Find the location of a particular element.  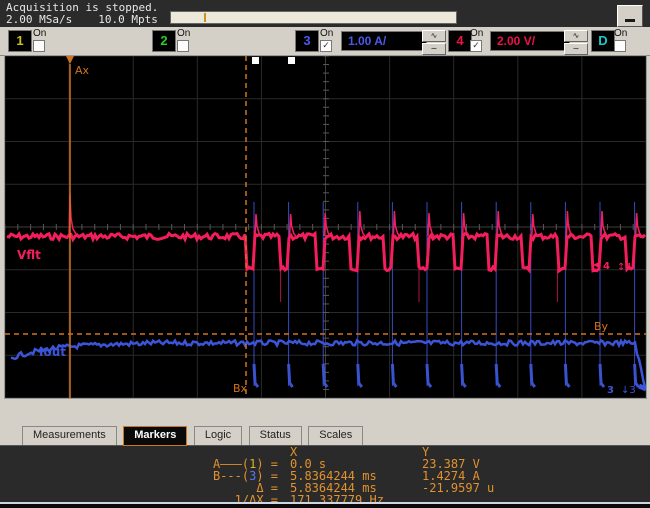

channel-d-button: D is located at coordinates (603, 41).